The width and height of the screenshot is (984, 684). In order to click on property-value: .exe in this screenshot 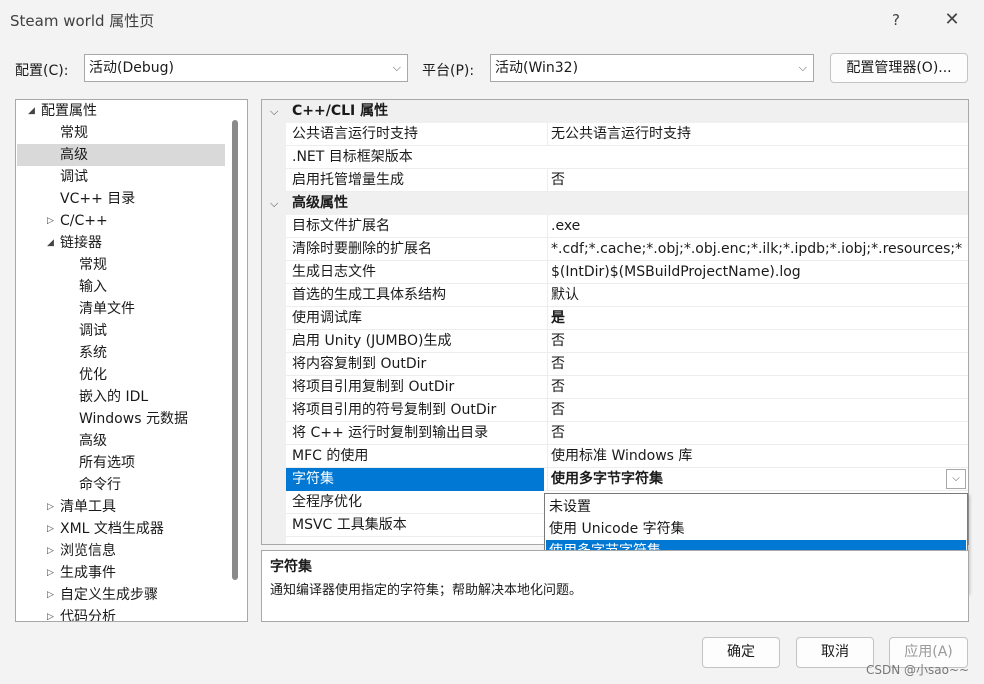, I will do `click(757, 226)`.